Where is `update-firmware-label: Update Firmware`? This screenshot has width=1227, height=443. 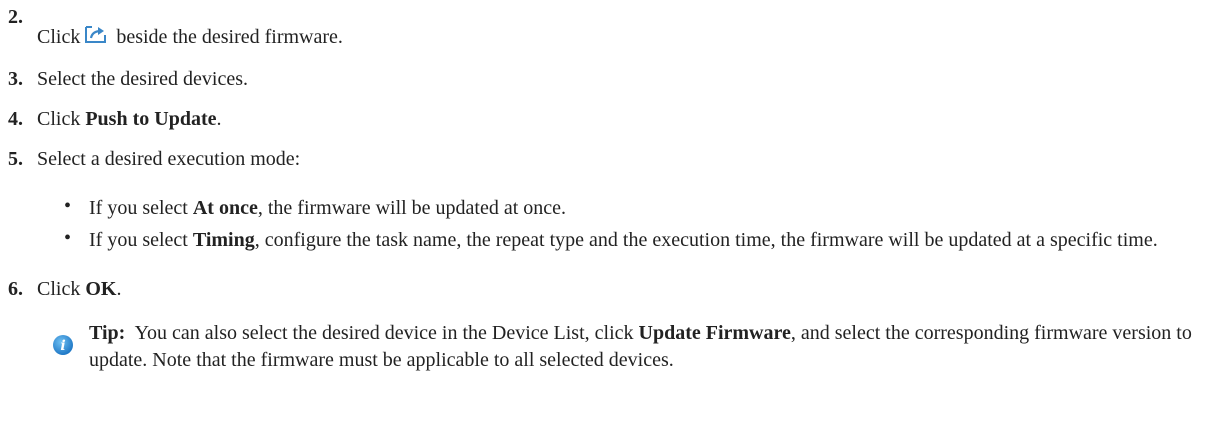
update-firmware-label: Update Firmware is located at coordinates (714, 333).